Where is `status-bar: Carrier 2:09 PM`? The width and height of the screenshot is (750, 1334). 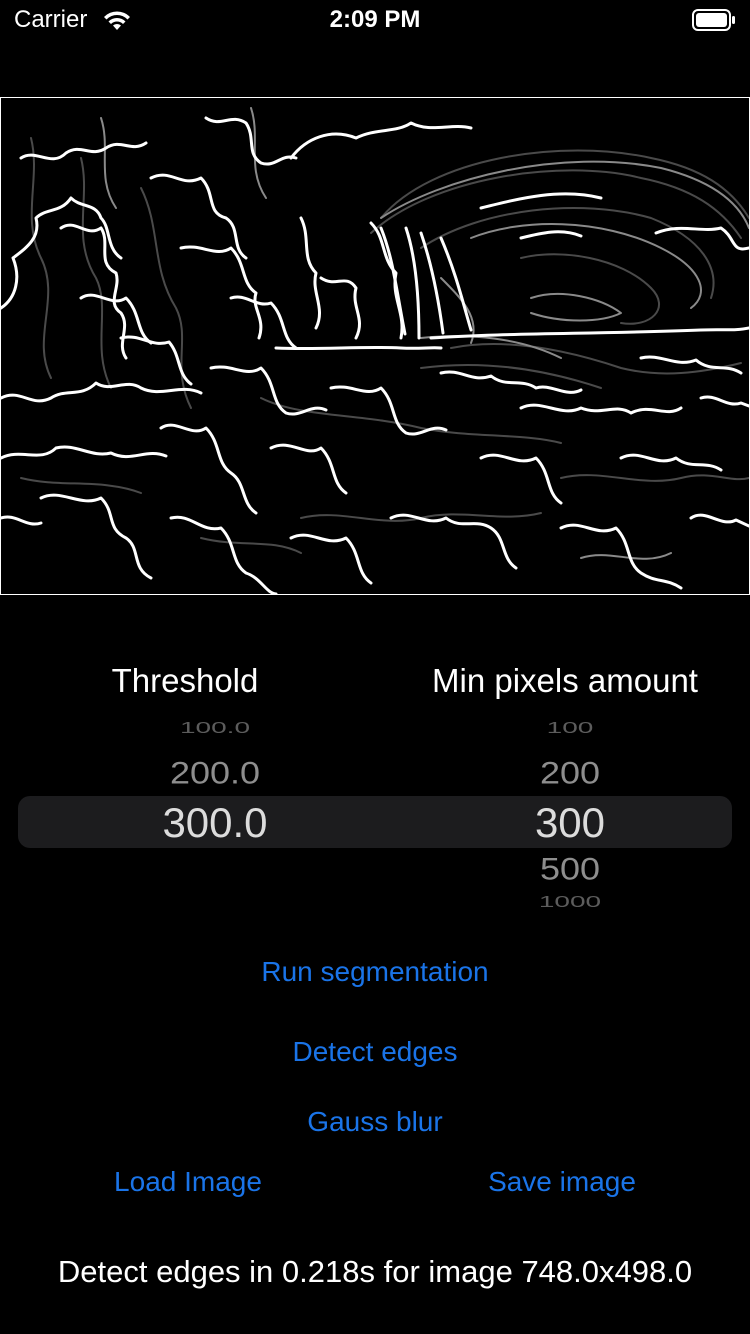 status-bar: Carrier 2:09 PM is located at coordinates (375, 20).